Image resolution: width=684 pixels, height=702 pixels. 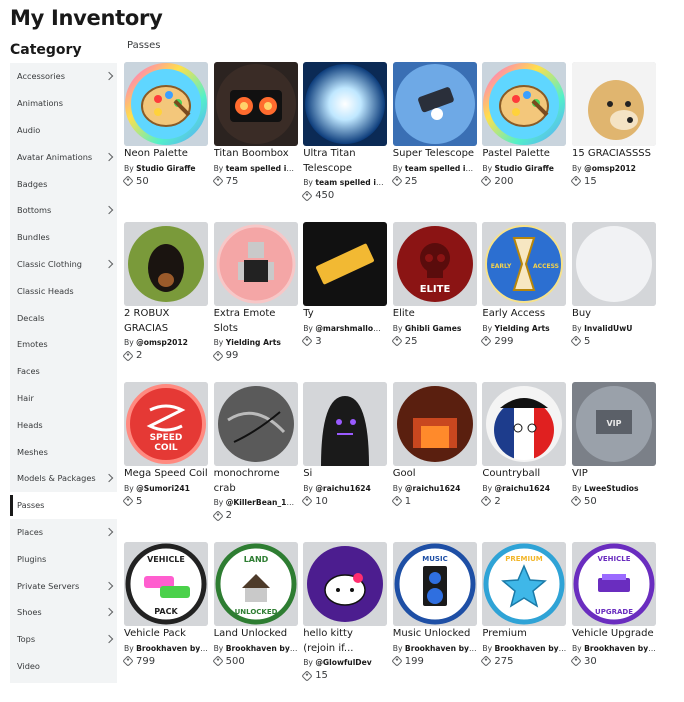 I want to click on item-card: SPEED COIL Mega Speed Coil By @Sumori241 5, so click(x=165, y=462).